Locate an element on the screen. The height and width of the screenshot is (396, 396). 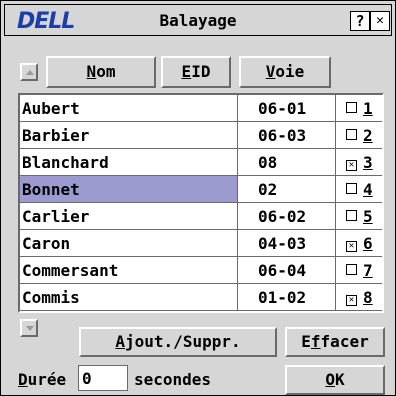
add-remove-button: Ajout./Suppr. is located at coordinates (178, 342).